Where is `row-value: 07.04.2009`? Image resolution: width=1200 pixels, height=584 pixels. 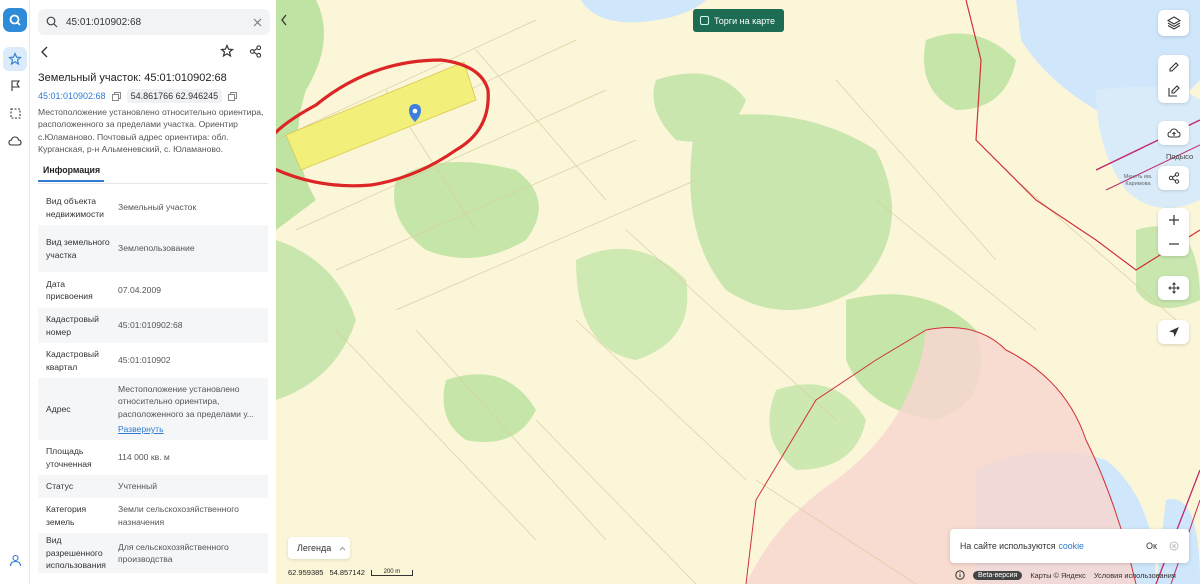 row-value: 07.04.2009 is located at coordinates (140, 289).